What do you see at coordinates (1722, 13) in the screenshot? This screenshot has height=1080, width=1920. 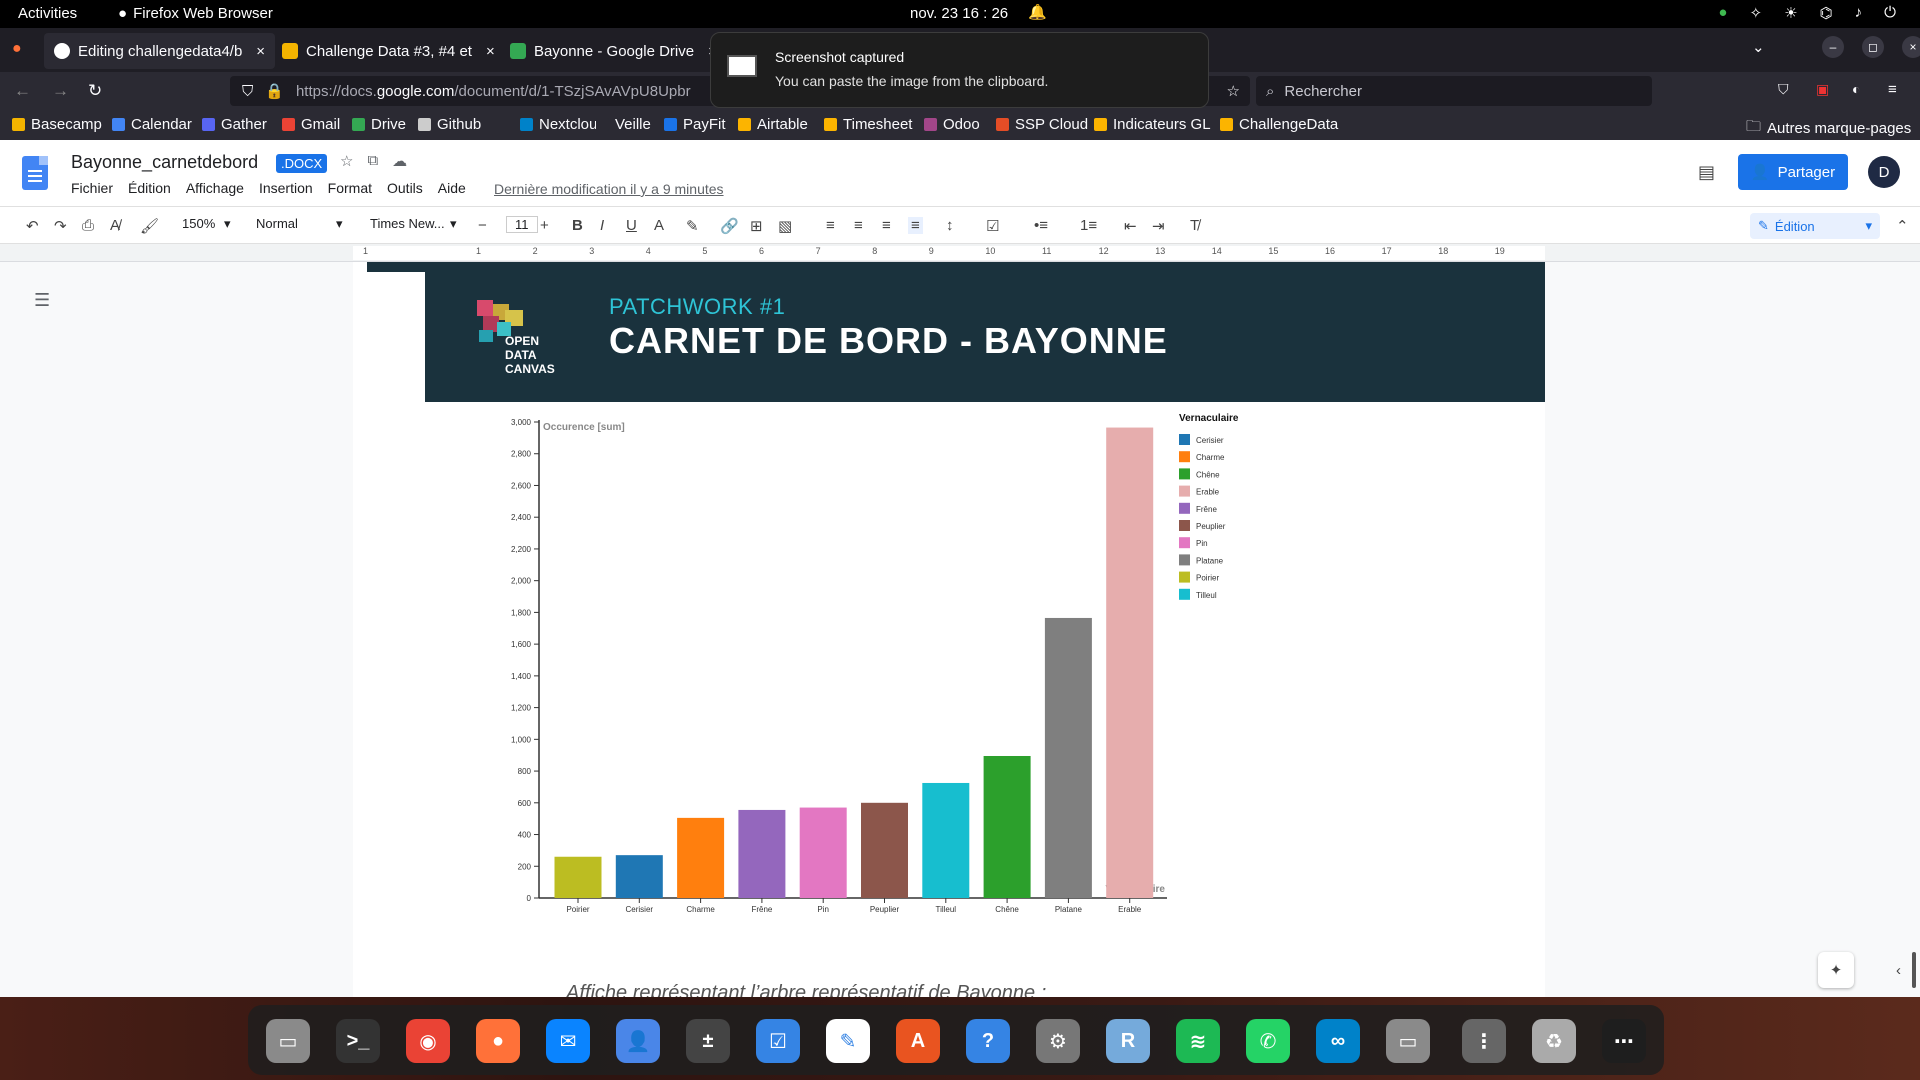 I see `check-icon: ●` at bounding box center [1722, 13].